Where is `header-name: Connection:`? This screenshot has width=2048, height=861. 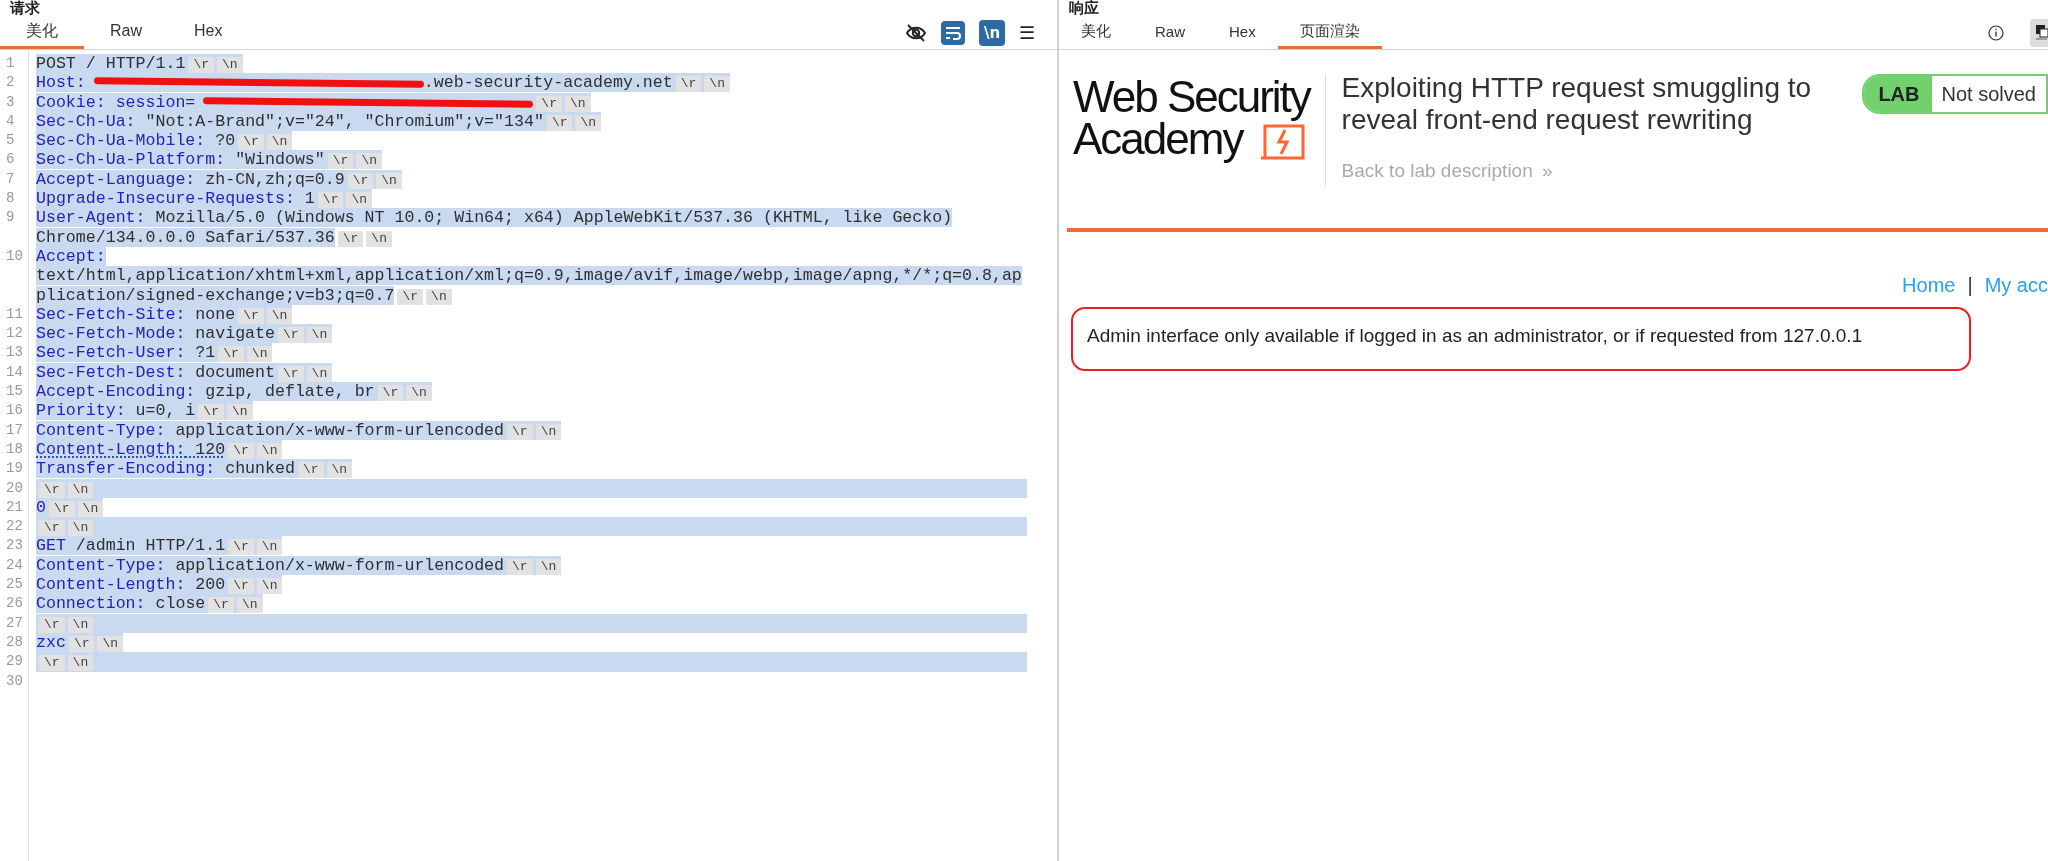
header-name: Connection: is located at coordinates (91, 604).